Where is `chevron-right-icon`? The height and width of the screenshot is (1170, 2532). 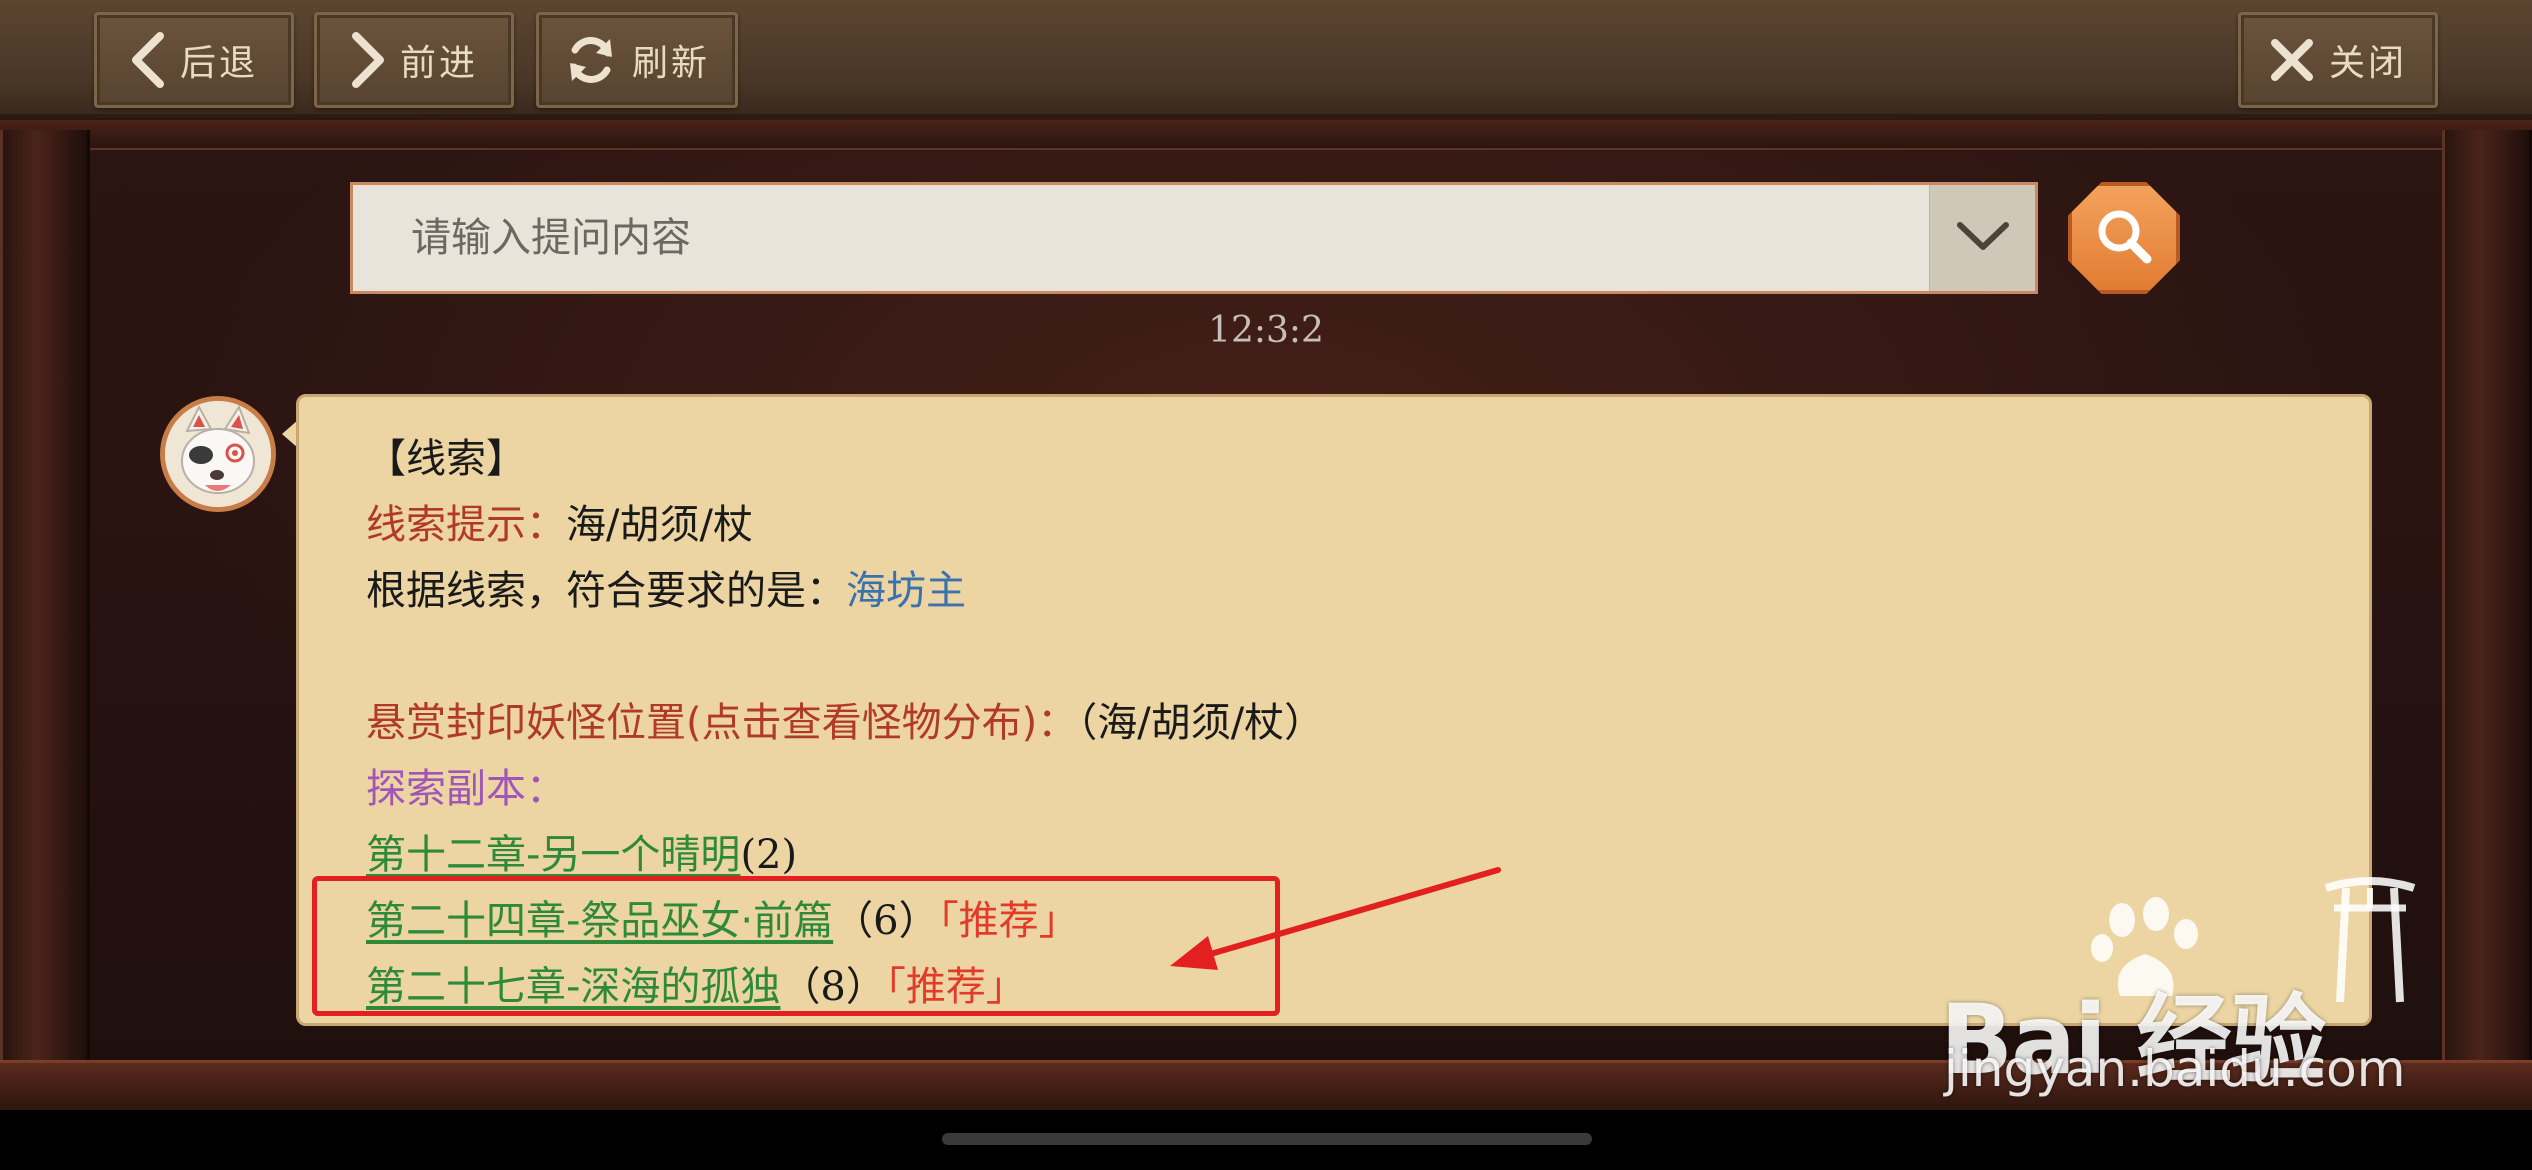 chevron-right-icon is located at coordinates (368, 60).